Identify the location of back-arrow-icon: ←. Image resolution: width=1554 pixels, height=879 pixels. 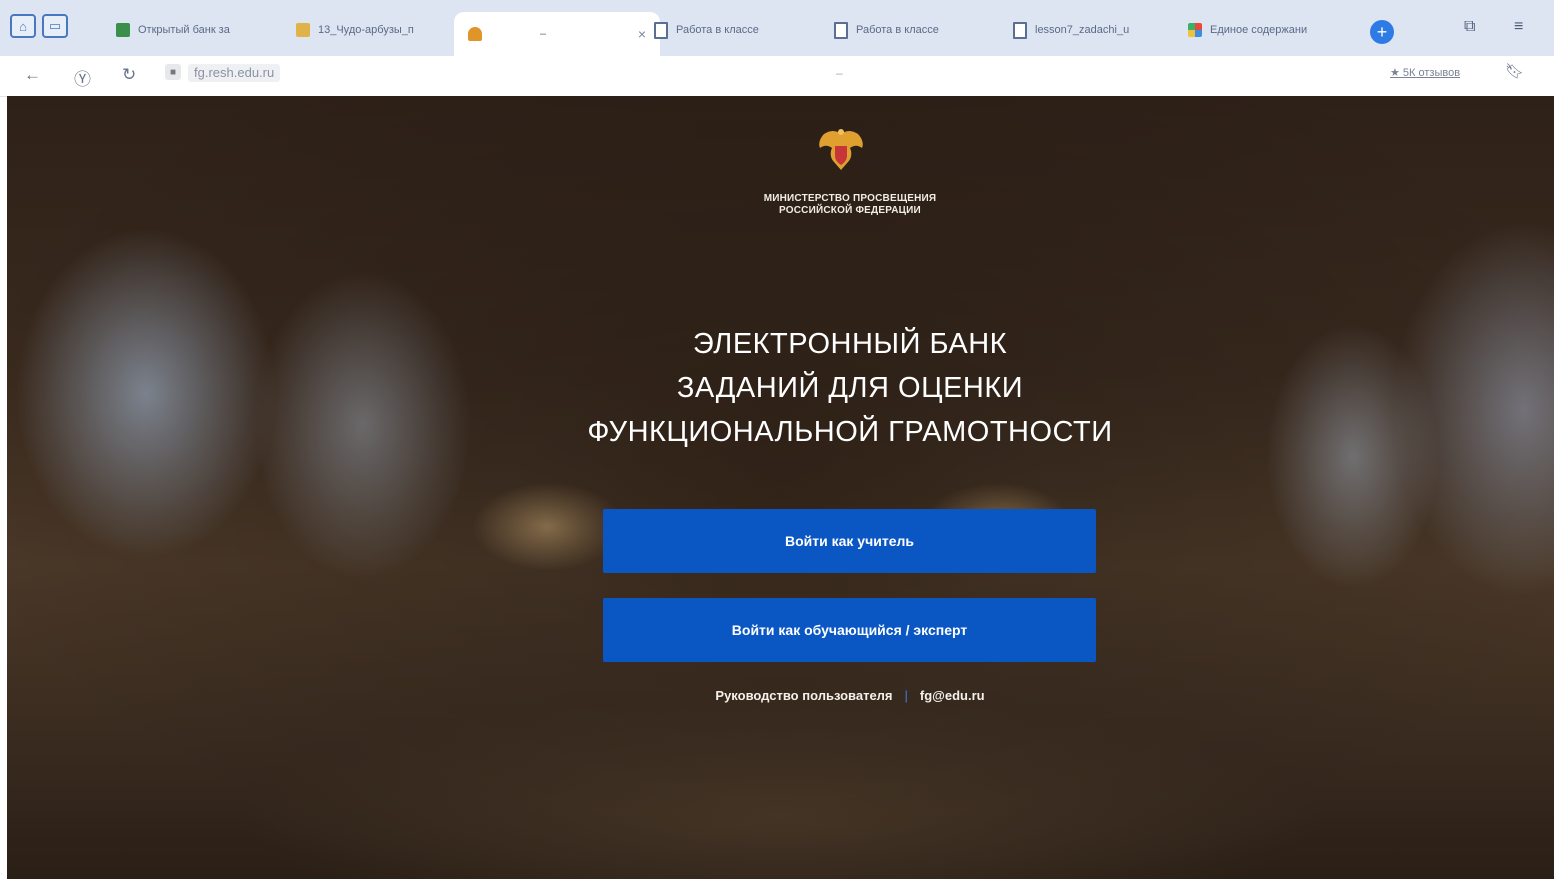
(32, 75).